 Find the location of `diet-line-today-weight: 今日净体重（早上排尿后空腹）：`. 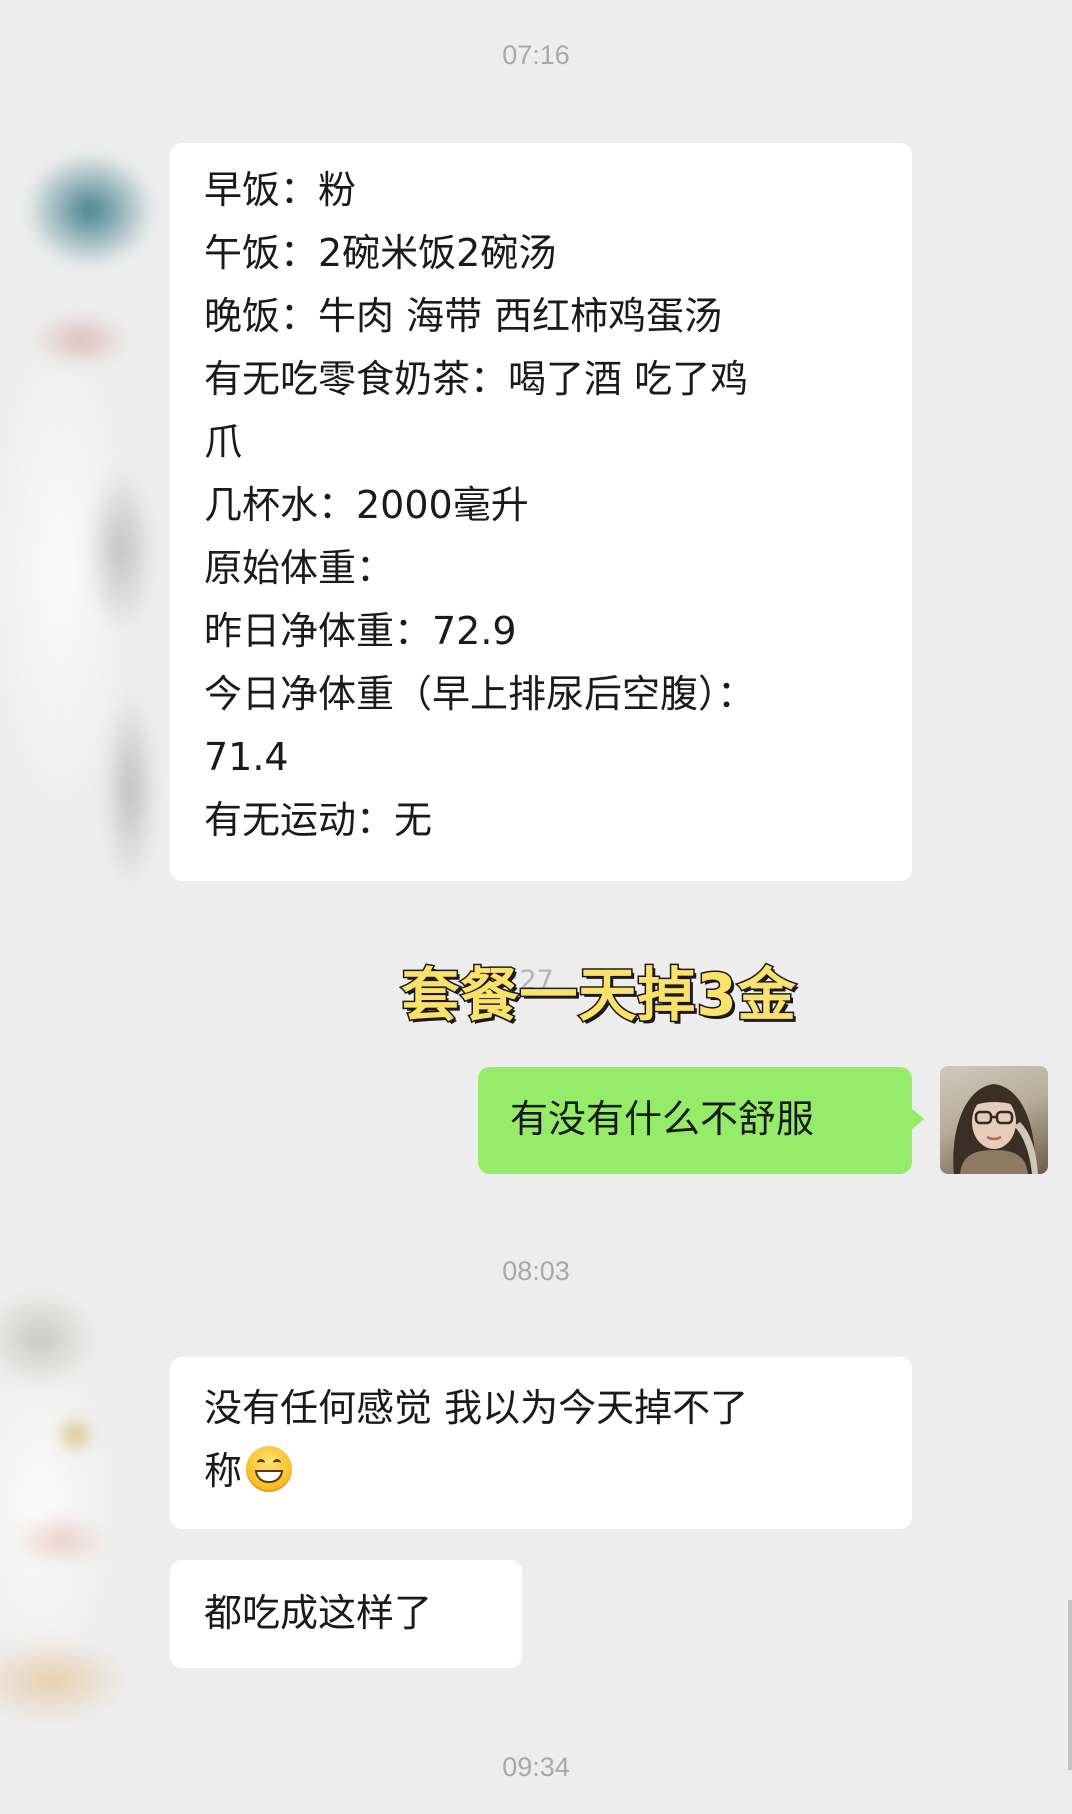

diet-line-today-weight: 今日净体重（早上排尿后空腹）： is located at coordinates (480, 694).